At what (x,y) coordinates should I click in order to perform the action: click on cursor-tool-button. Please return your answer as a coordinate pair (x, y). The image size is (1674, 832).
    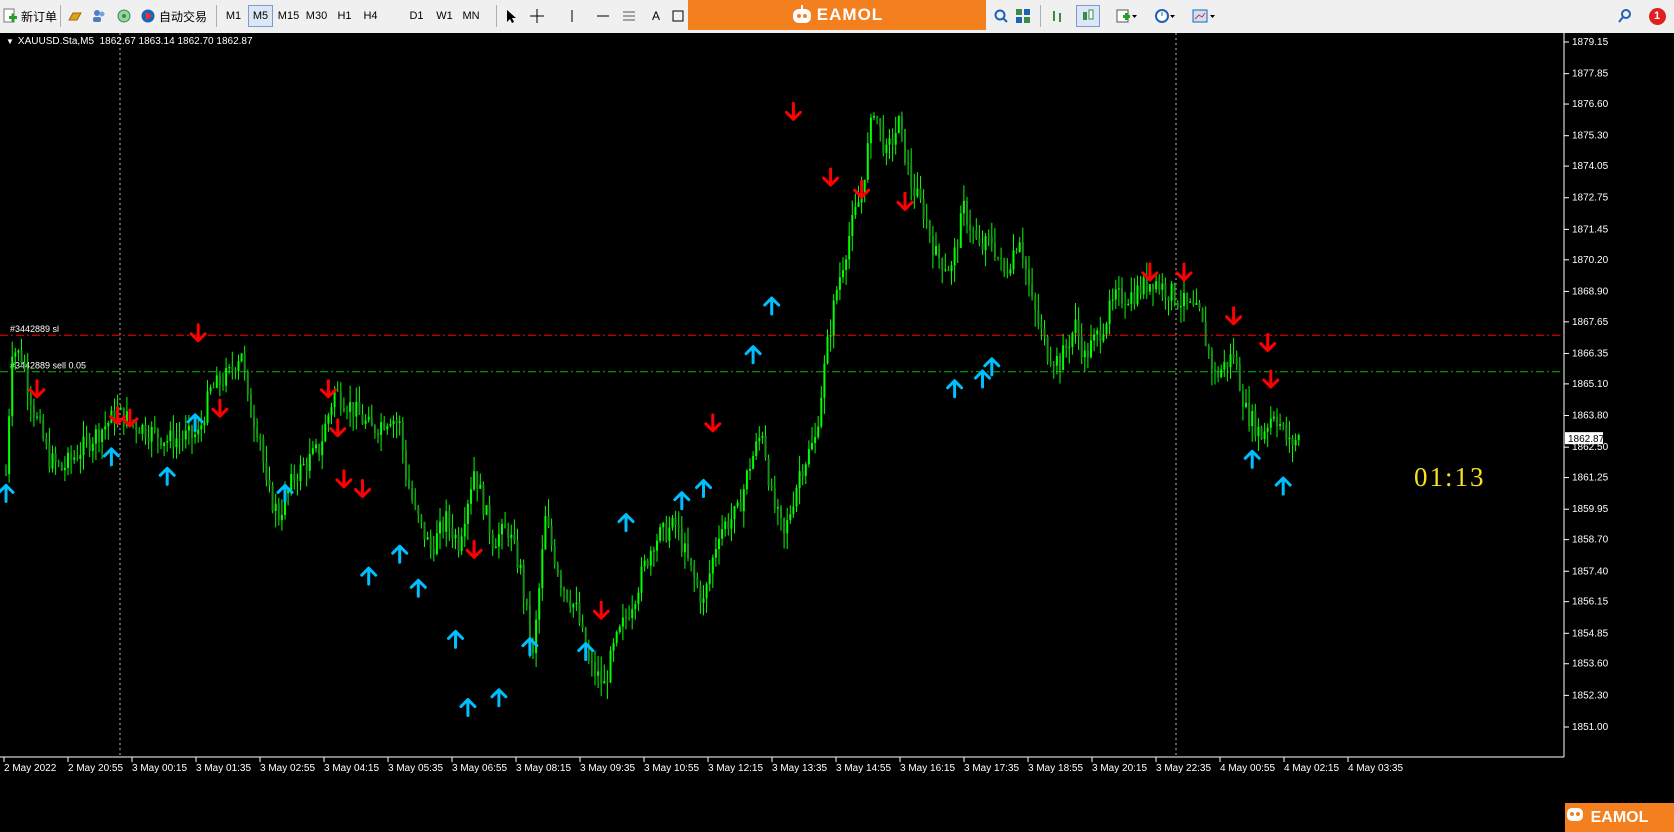
    Looking at the image, I should click on (511, 16).